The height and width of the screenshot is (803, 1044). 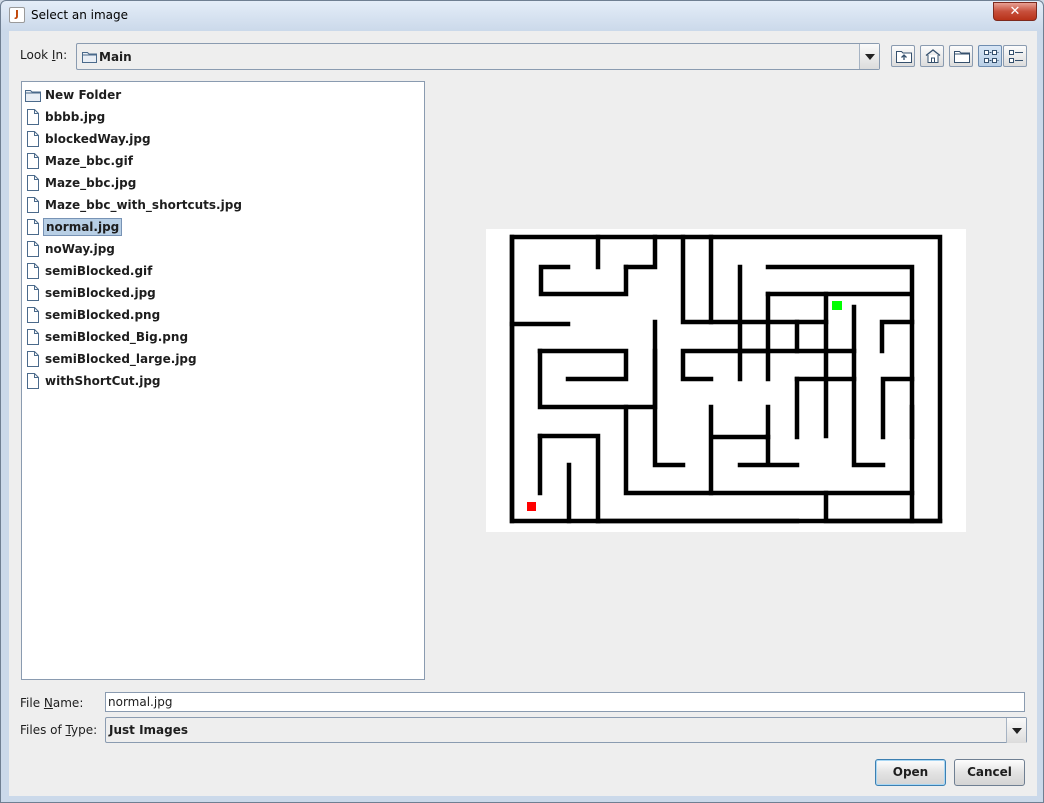 What do you see at coordinates (98, 139) in the screenshot?
I see `file-name-text: blockedWay.jpg` at bounding box center [98, 139].